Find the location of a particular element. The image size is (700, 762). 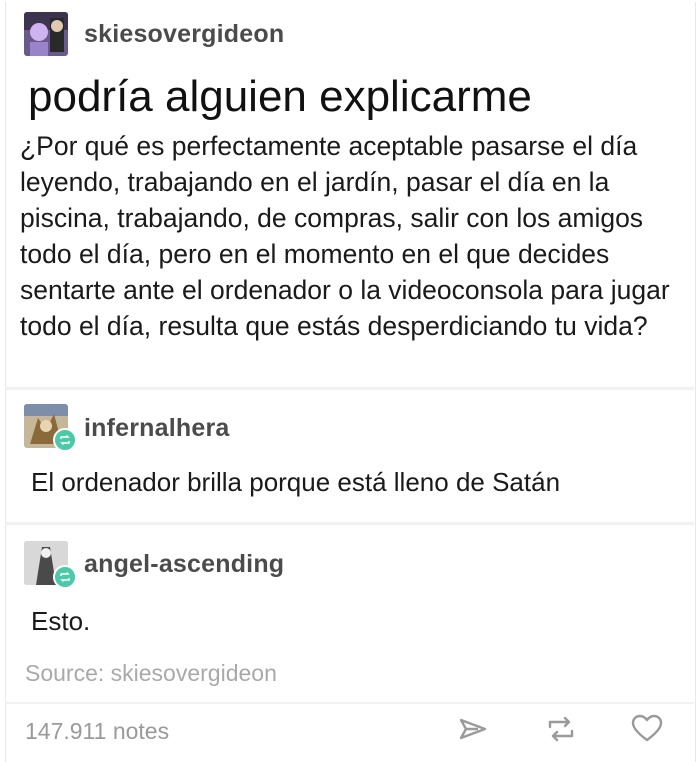

post-source: Source: skiesovergideon is located at coordinates (151, 673).